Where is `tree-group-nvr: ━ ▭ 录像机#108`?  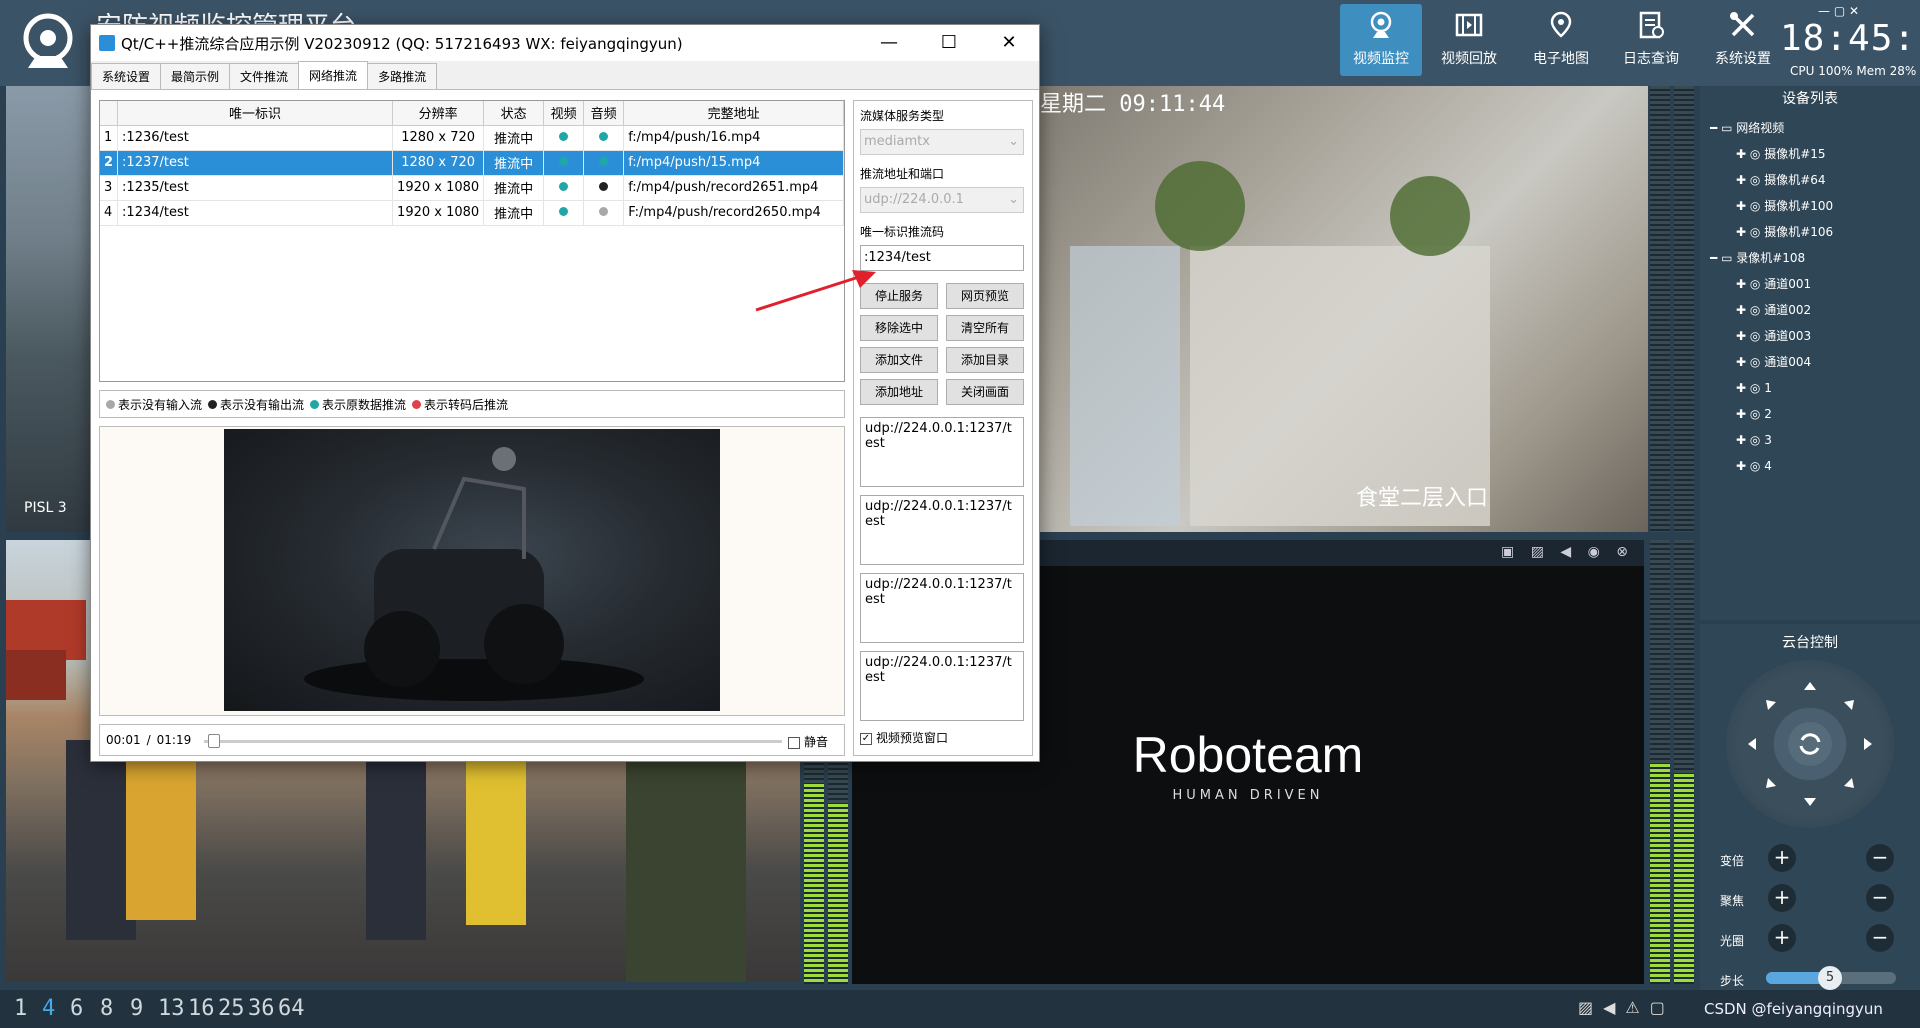 tree-group-nvr: ━ ▭ 录像机#108 is located at coordinates (1757, 258).